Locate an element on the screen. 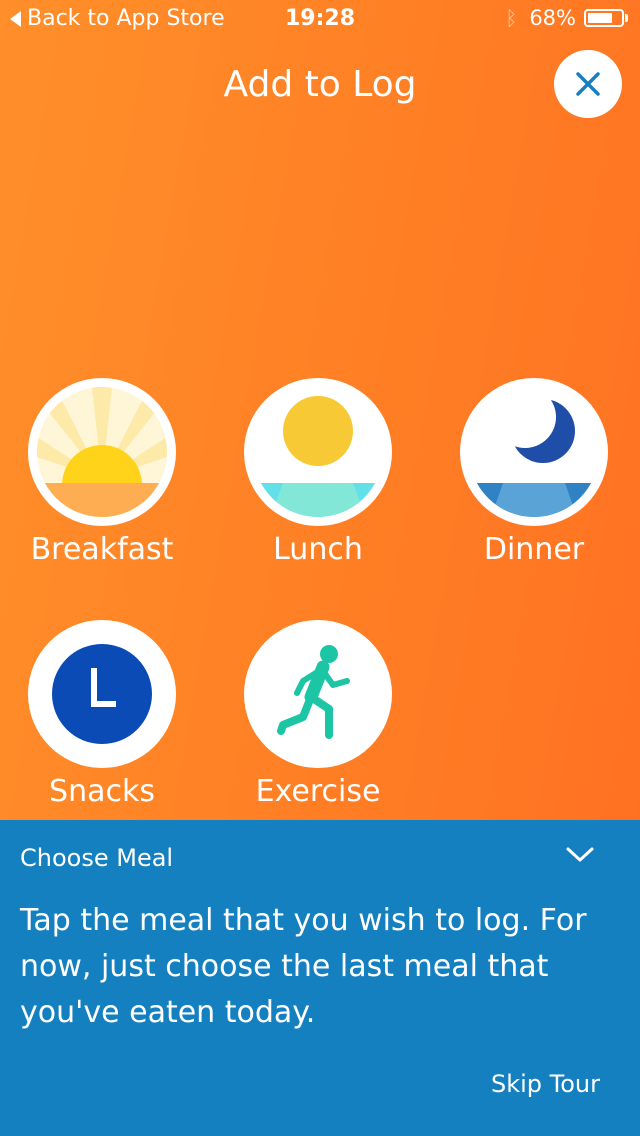 The image size is (640, 1136). close-button is located at coordinates (588, 84).